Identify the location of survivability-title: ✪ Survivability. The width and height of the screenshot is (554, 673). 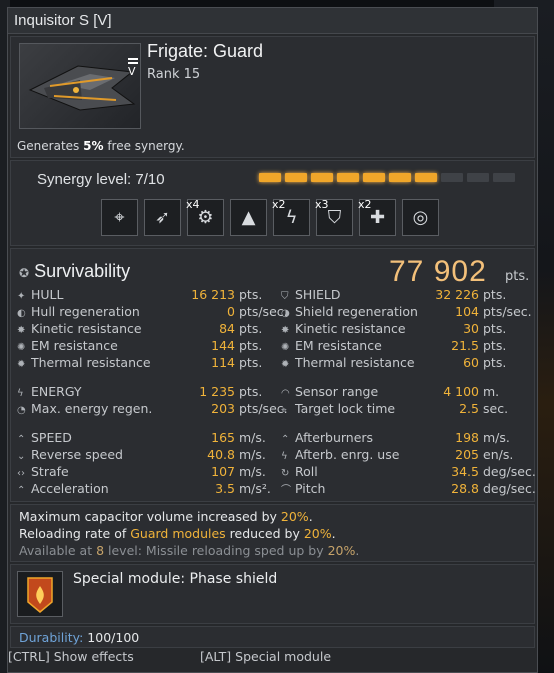
(75, 271).